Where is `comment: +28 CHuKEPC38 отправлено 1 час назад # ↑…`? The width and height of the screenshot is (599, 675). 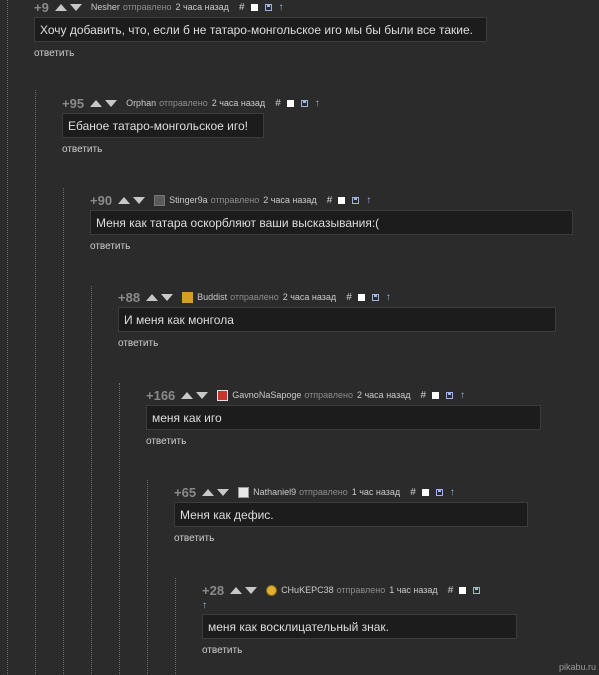
comment: +28 CHuKEPC38 отправлено 1 час назад # ↑… is located at coordinates (359, 620).